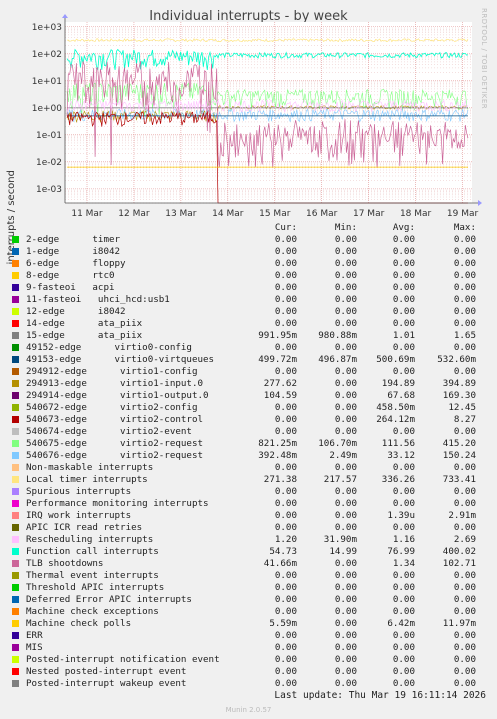 Image resolution: width=497 pixels, height=719 pixels. What do you see at coordinates (92, 611) in the screenshot?
I see `legend-series-name: Machine check exceptions` at bounding box center [92, 611].